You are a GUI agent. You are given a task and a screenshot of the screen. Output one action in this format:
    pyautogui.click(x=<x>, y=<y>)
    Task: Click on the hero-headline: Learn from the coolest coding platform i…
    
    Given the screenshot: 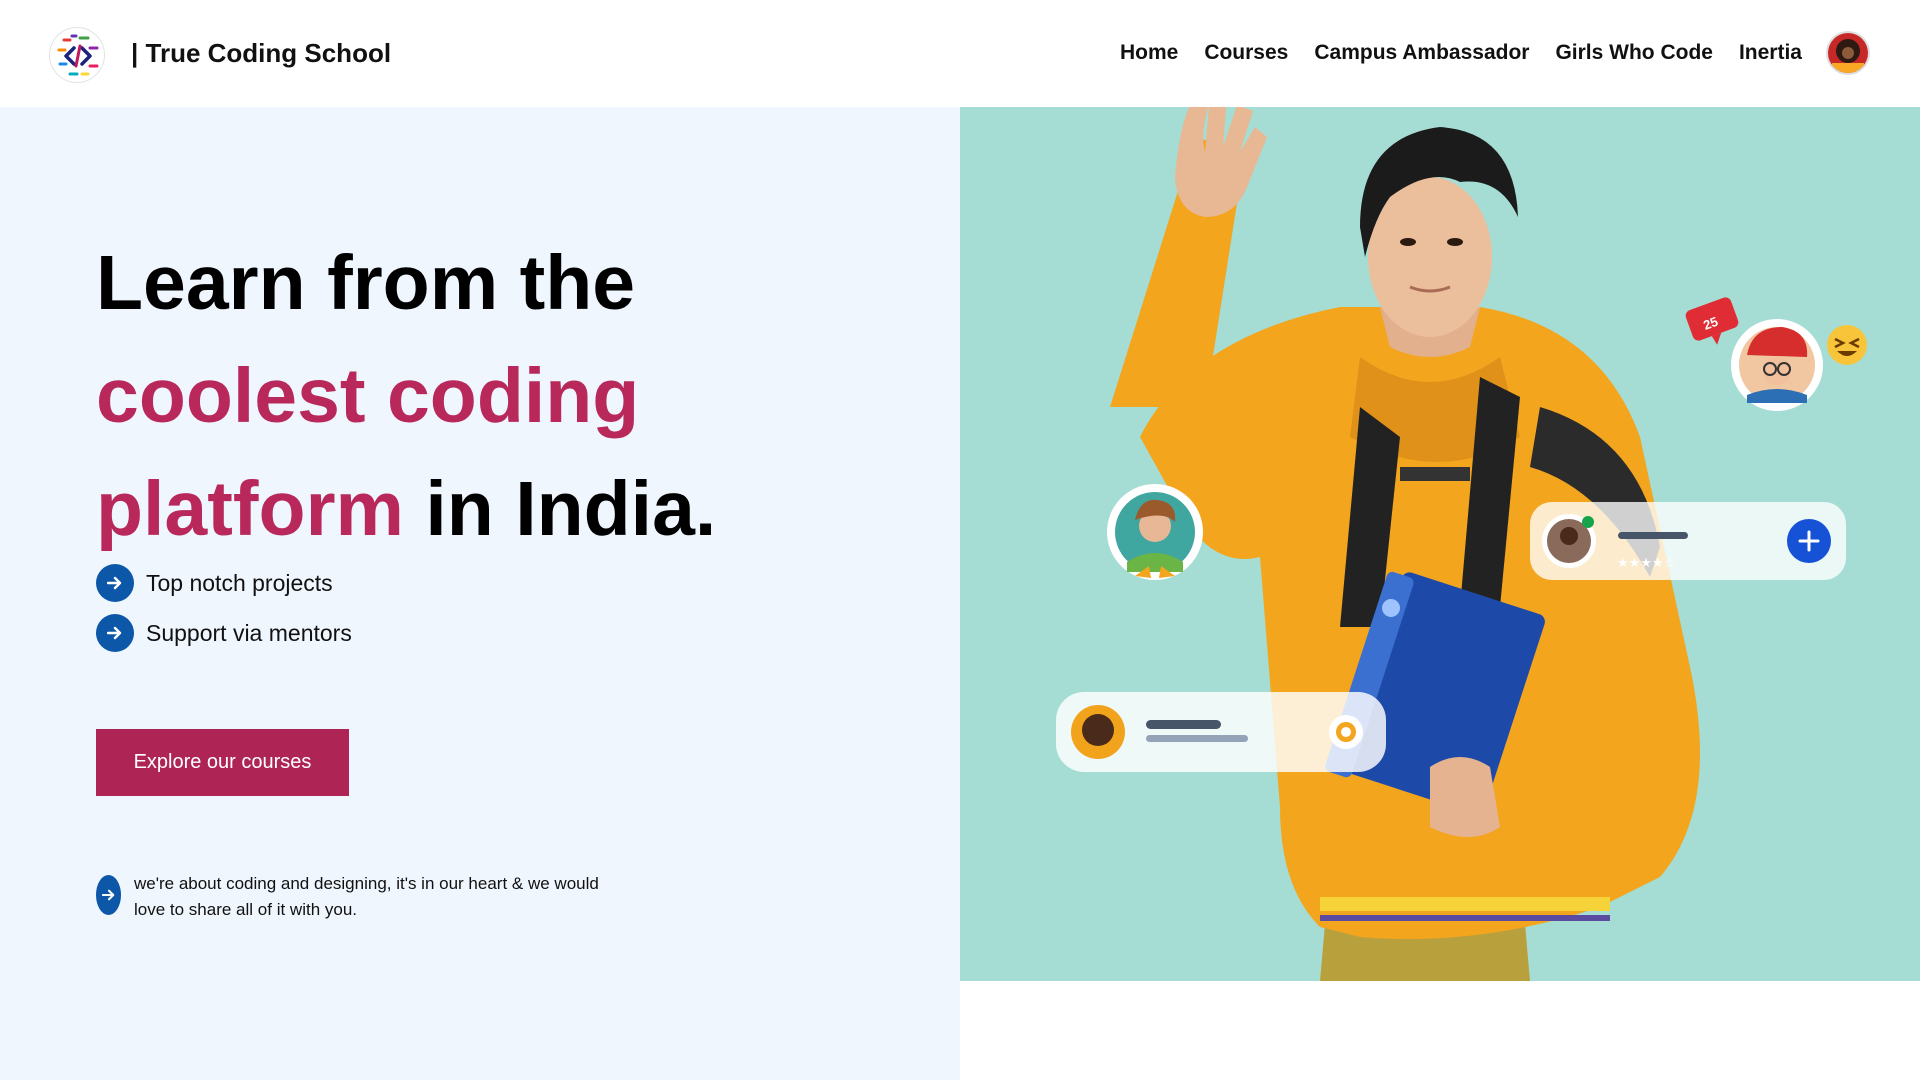 What is the action you would take?
    pyautogui.click(x=406, y=396)
    